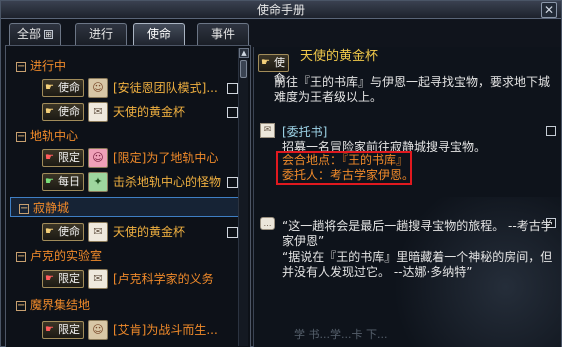 The height and width of the screenshot is (347, 562). What do you see at coordinates (98, 182) in the screenshot?
I see `npc-portrait-icon: ✦` at bounding box center [98, 182].